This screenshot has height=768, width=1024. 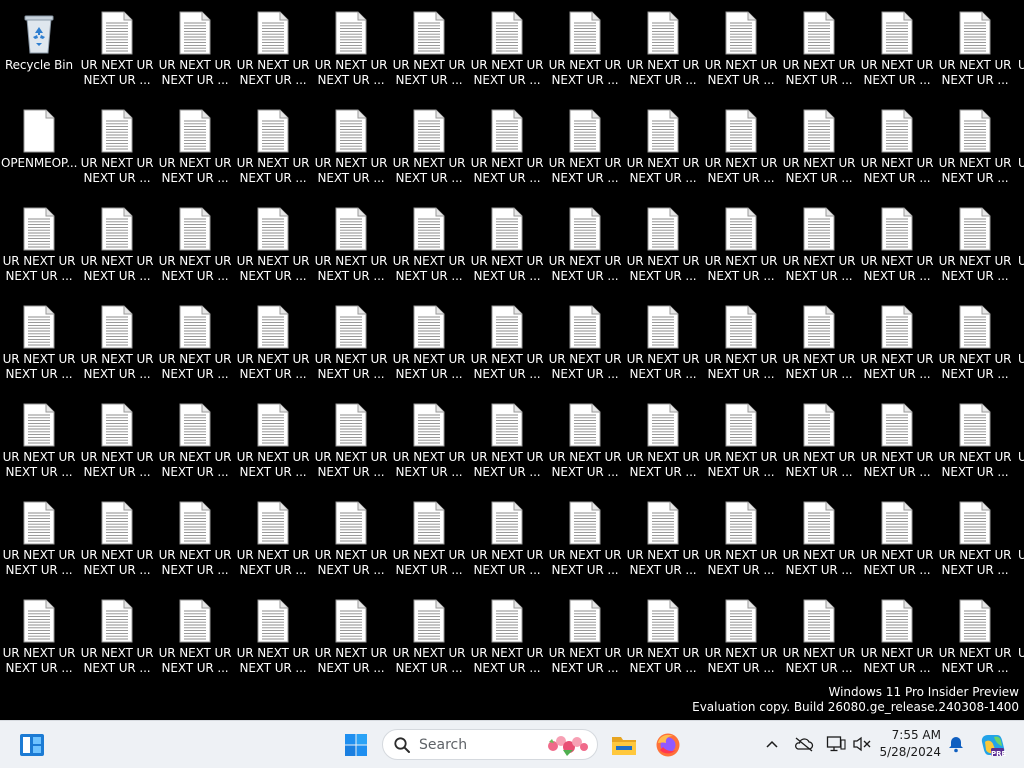 What do you see at coordinates (862, 744) in the screenshot?
I see `volume-button` at bounding box center [862, 744].